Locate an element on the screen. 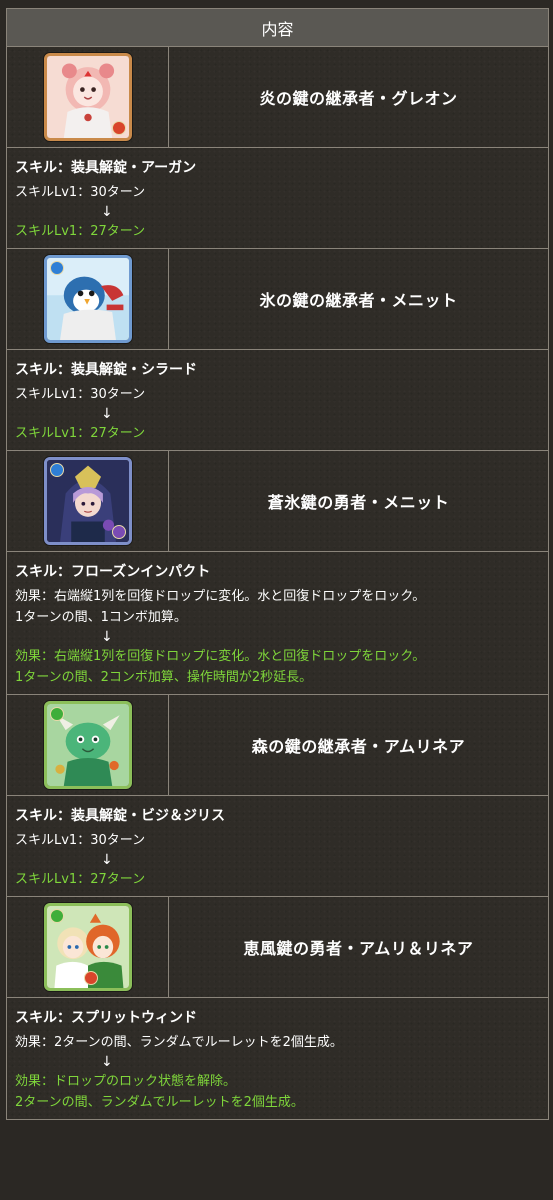  skill-after: 1ターンの間、2コンボ加算、操作時間が2秒延長。 is located at coordinates (164, 677).